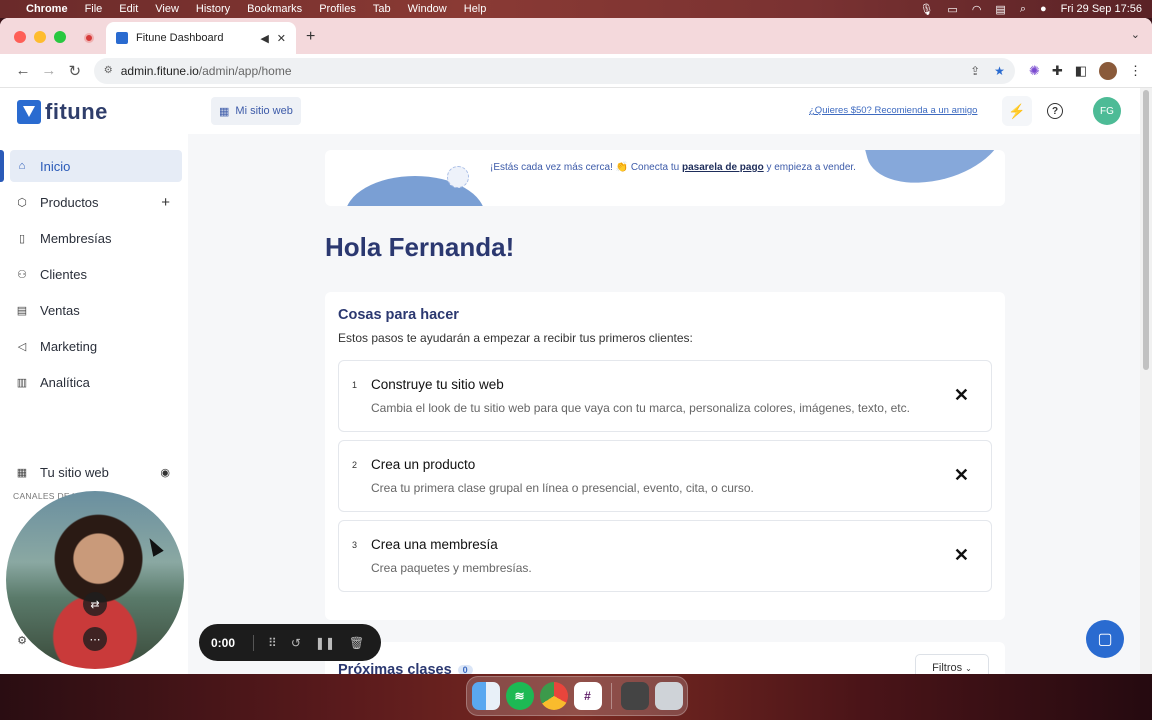 This screenshot has height=720, width=1152. Describe the element at coordinates (999, 71) in the screenshot. I see `bookmark-star-icon: ★` at that location.